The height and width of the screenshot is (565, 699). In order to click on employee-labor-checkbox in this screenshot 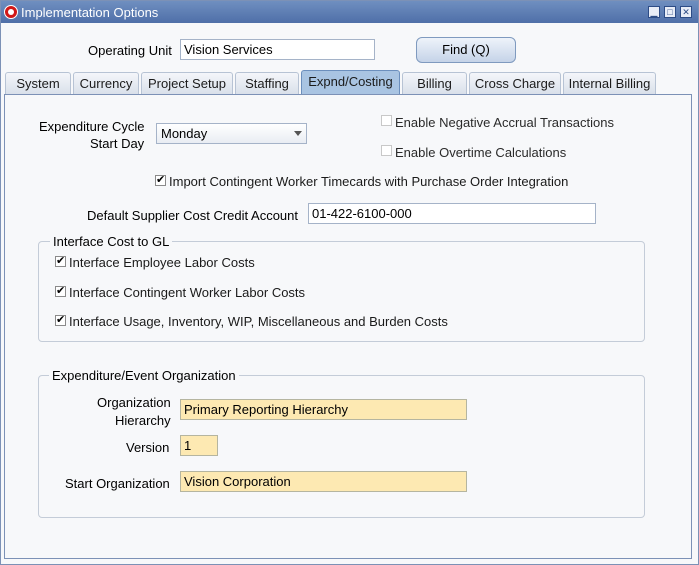, I will do `click(60, 260)`.